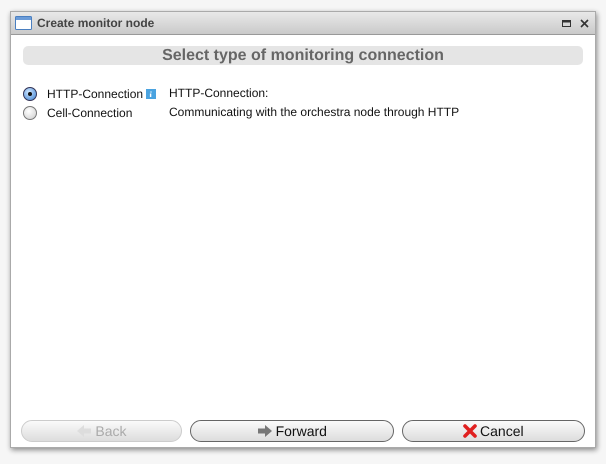 This screenshot has width=606, height=464. Describe the element at coordinates (470, 431) in the screenshot. I see `cross-icon` at that location.